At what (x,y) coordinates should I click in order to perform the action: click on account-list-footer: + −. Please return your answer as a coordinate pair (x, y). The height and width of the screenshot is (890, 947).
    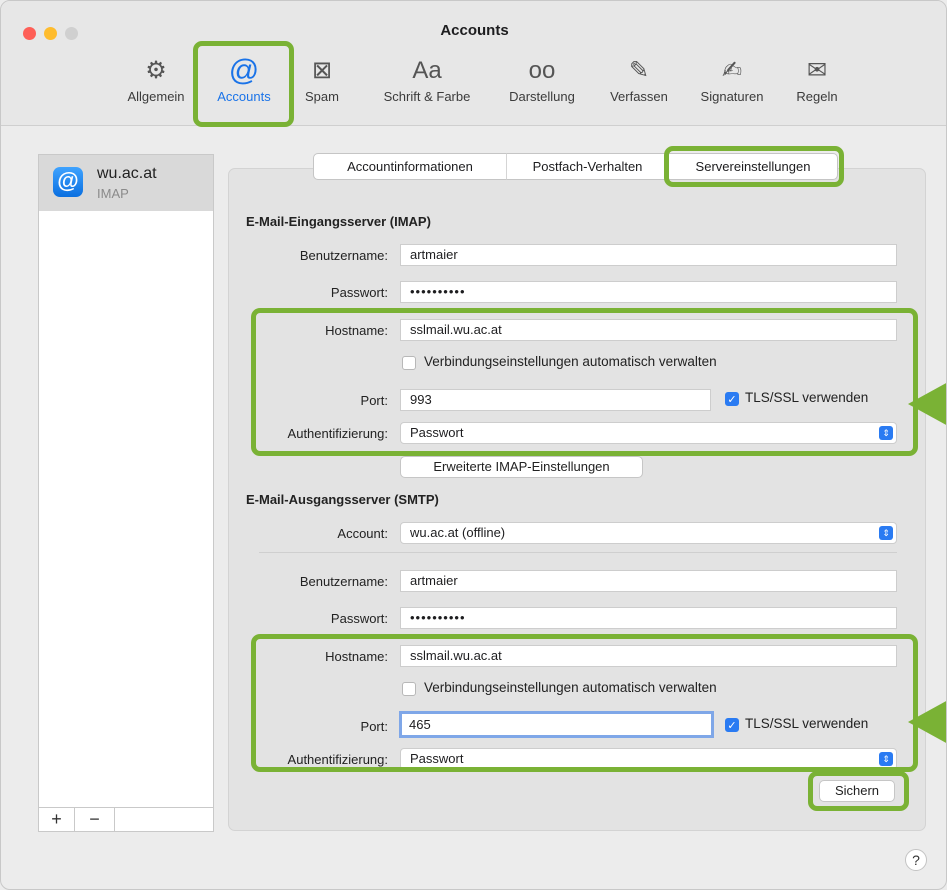
    Looking at the image, I should click on (126, 819).